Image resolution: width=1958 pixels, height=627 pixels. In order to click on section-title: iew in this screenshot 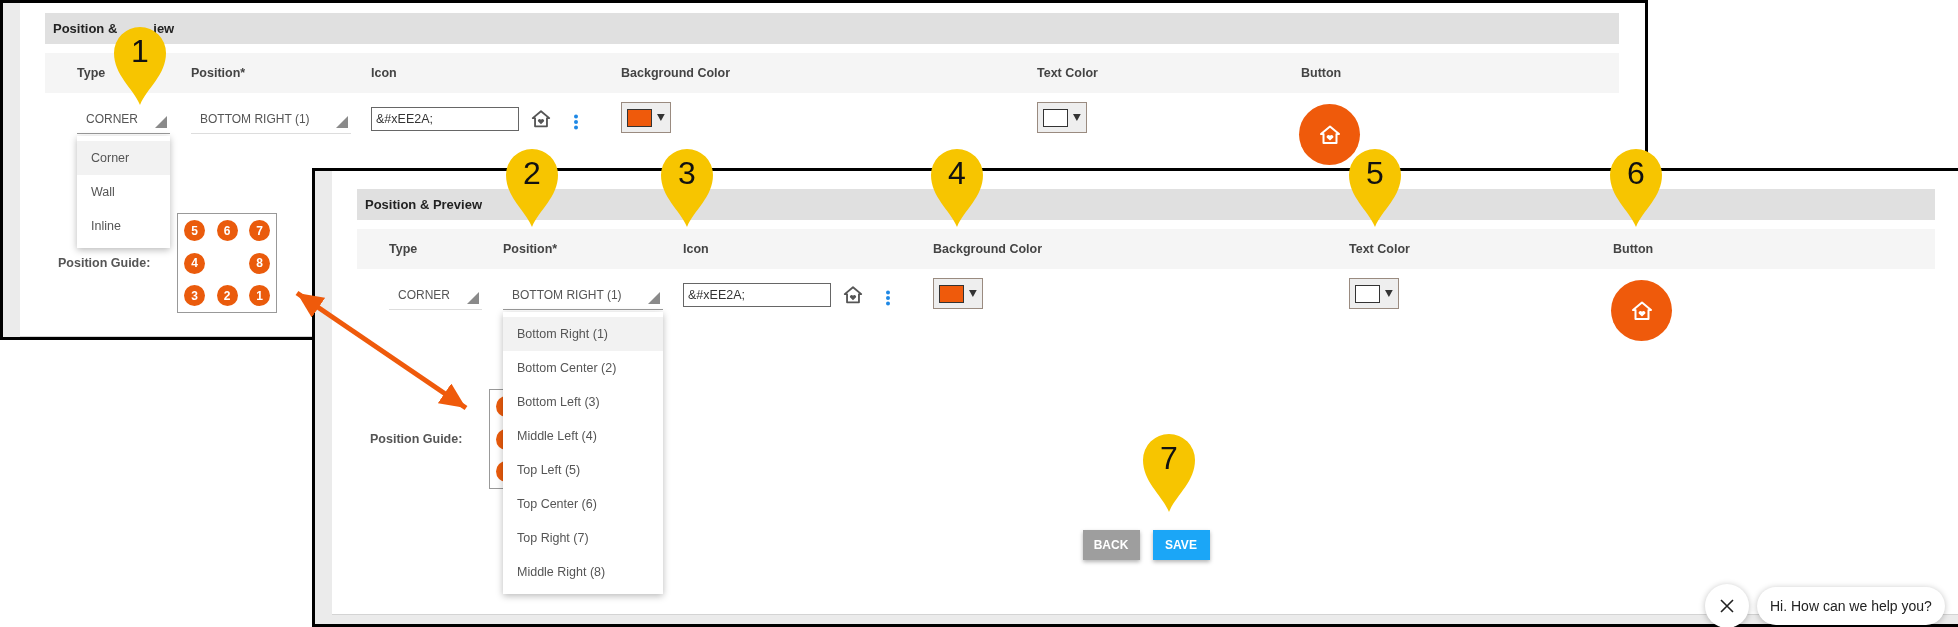, I will do `click(164, 28)`.